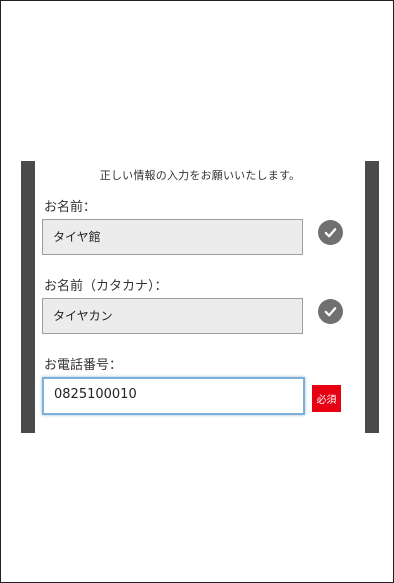 The image size is (394, 583). I want to click on intro-text: 正しい情報の入力をお願いいたします。, so click(200, 175).